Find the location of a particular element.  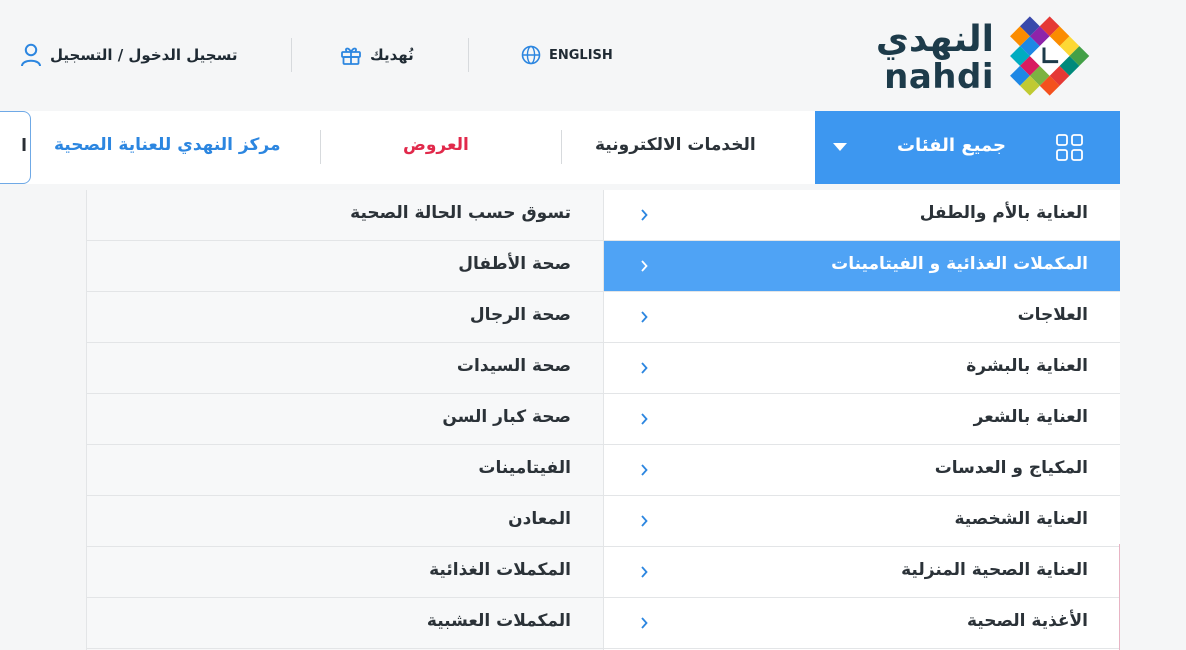

category-item: العناية بالبشرة is located at coordinates (862, 368).